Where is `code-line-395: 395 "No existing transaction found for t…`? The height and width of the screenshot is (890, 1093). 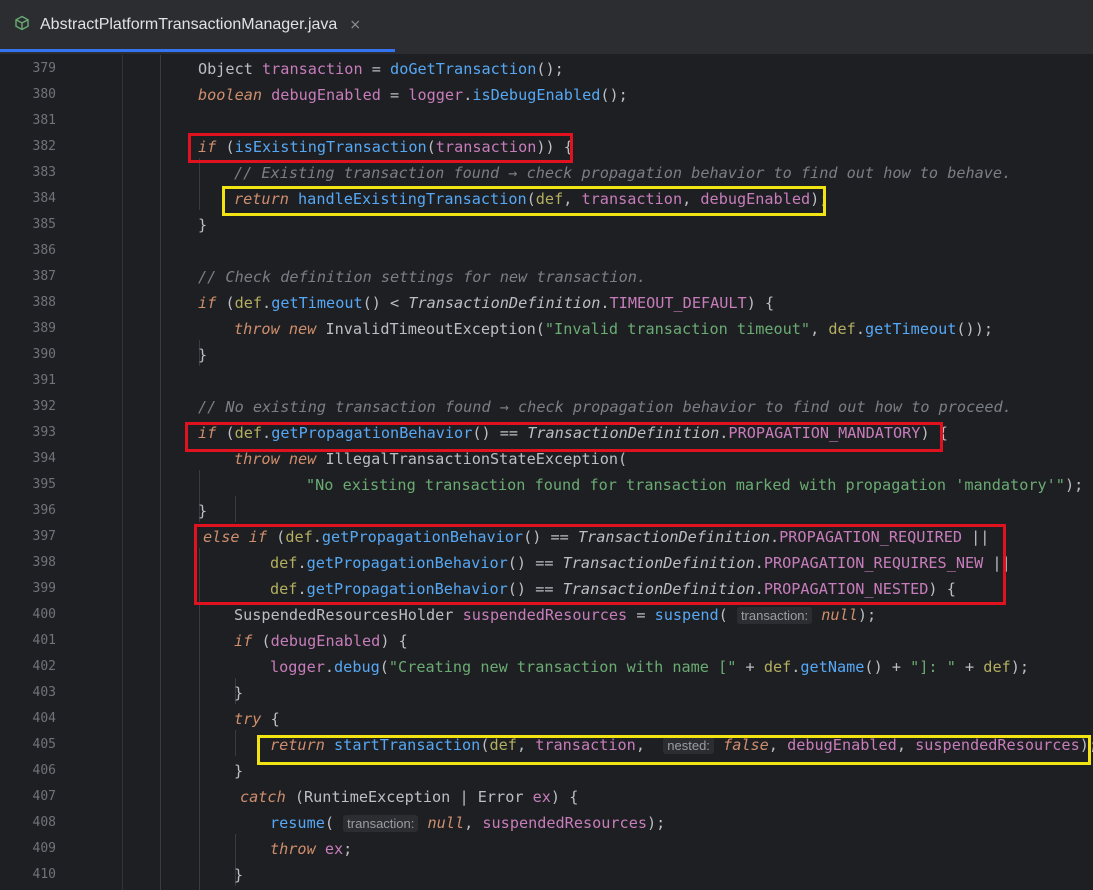 code-line-395: 395 "No existing transaction found for t… is located at coordinates (546, 485).